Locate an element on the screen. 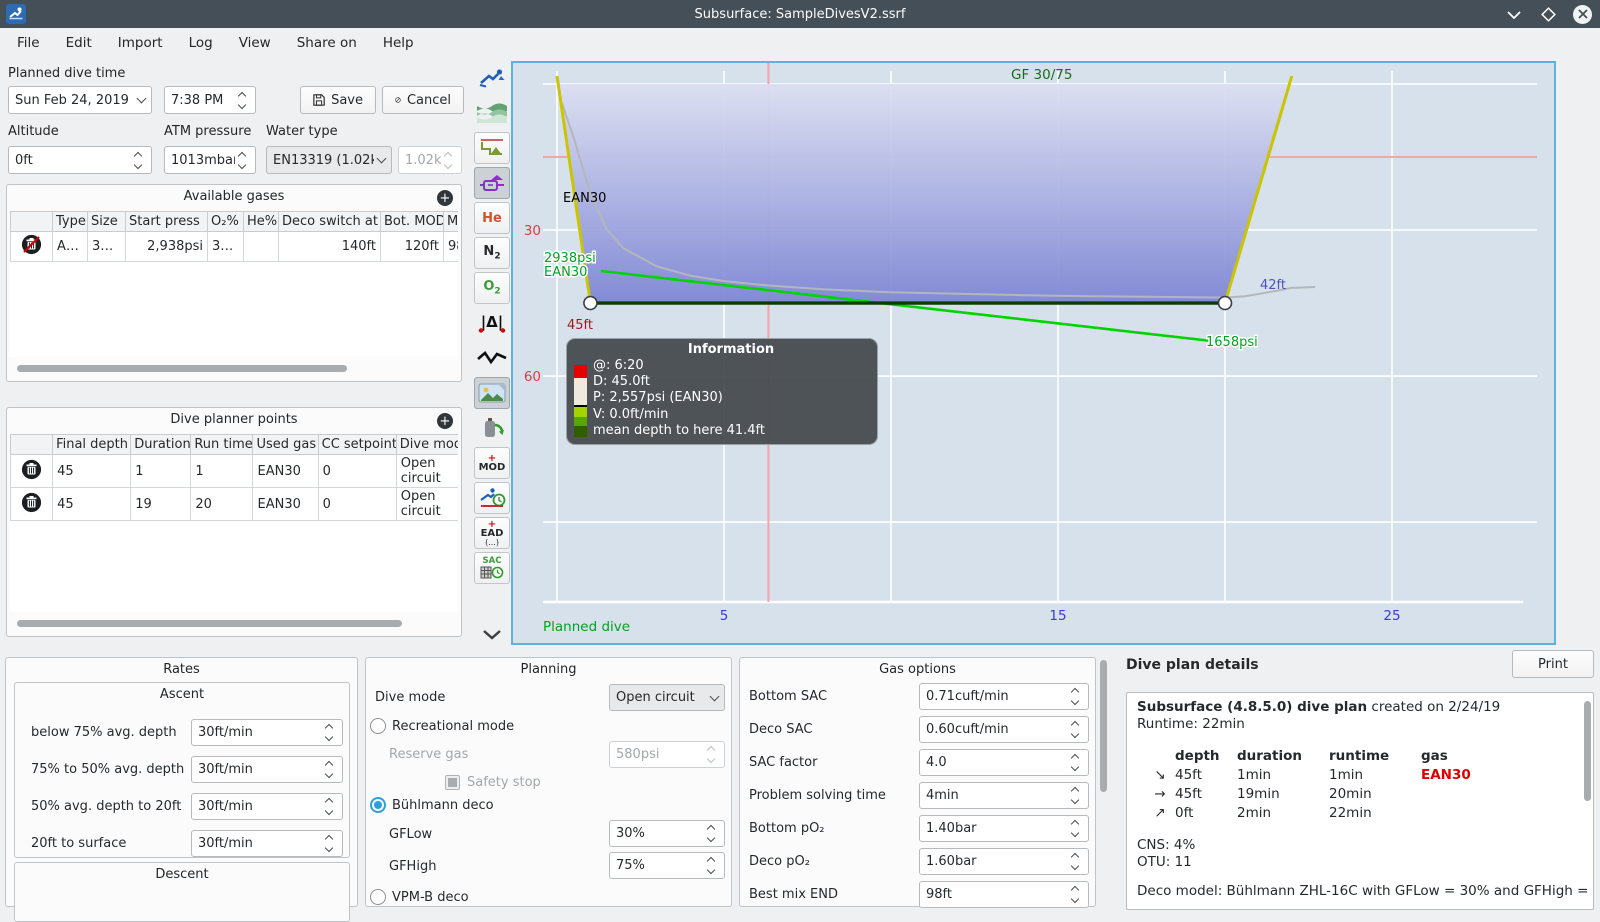 The width and height of the screenshot is (1600, 922). gas-option-spinner: 4min is located at coordinates (1004, 795).